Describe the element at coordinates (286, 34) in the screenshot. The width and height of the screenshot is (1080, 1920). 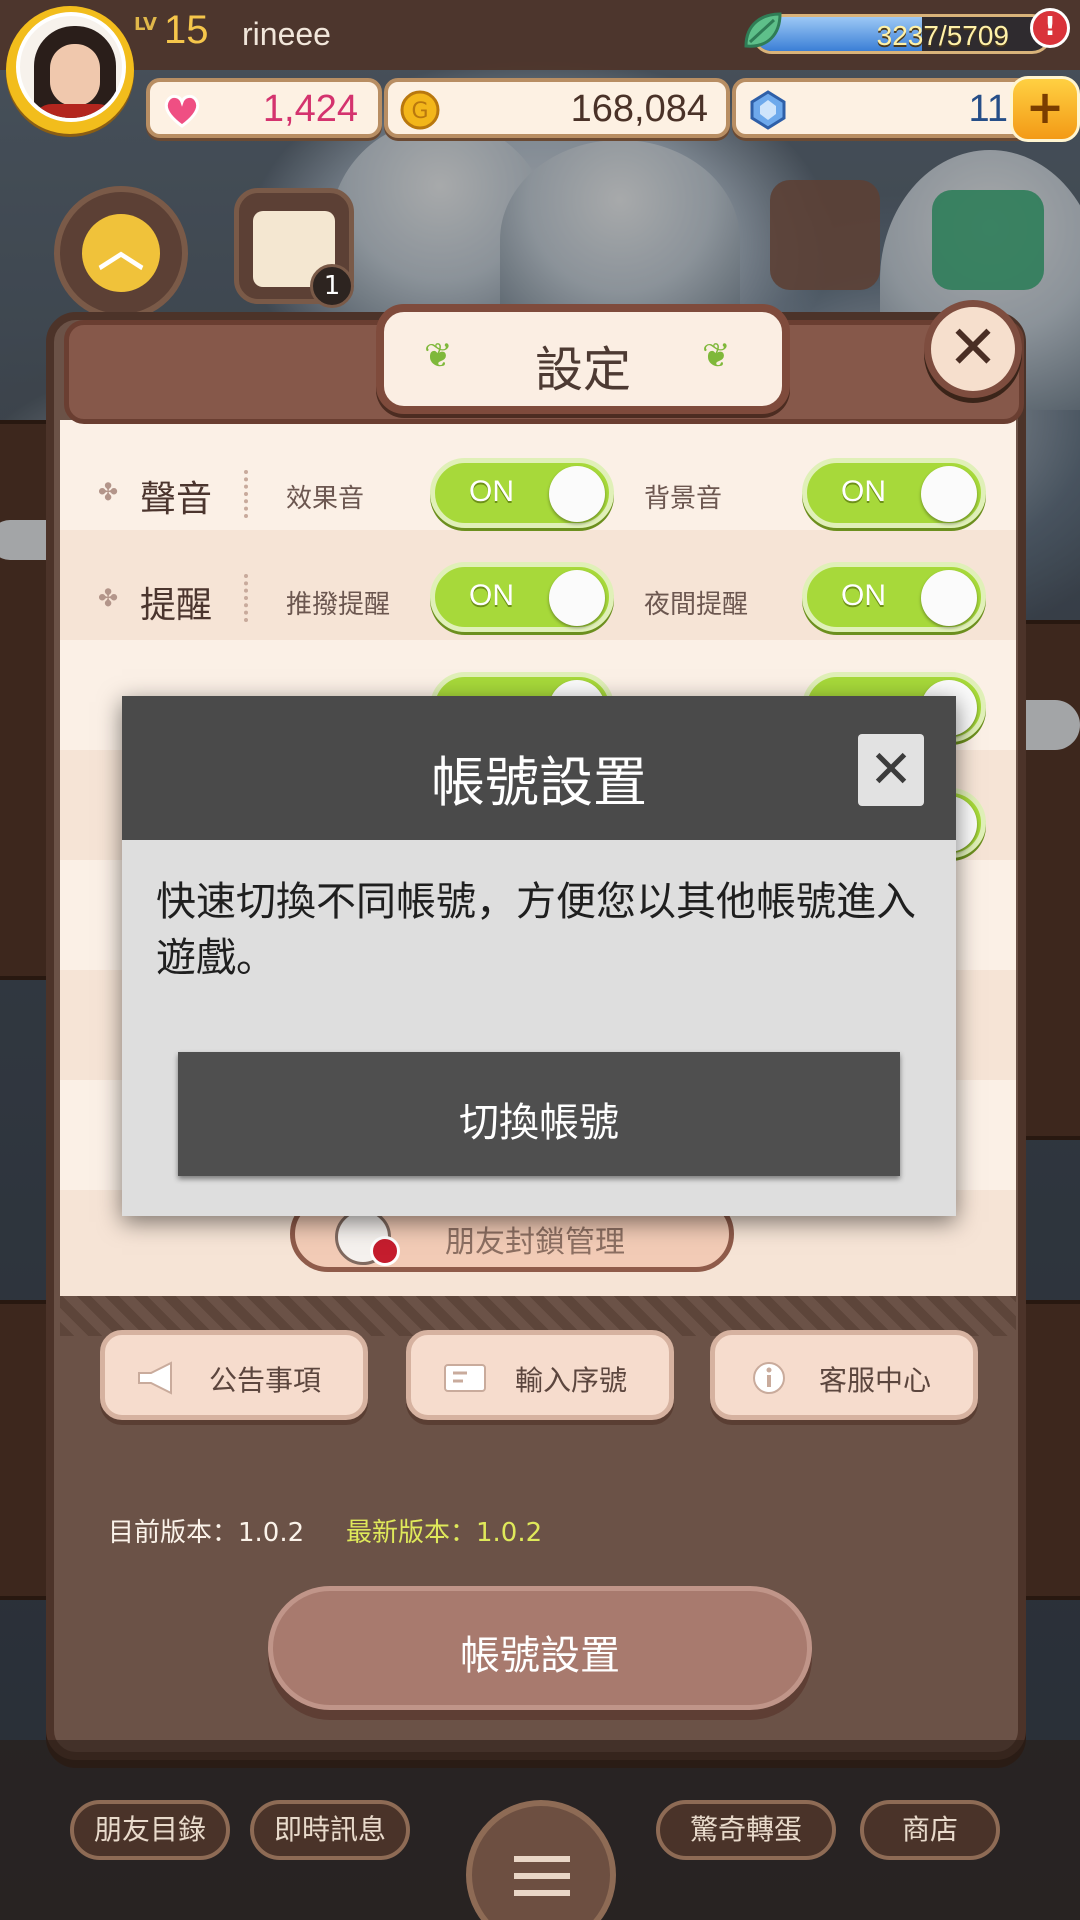
I see `username: rineee` at that location.